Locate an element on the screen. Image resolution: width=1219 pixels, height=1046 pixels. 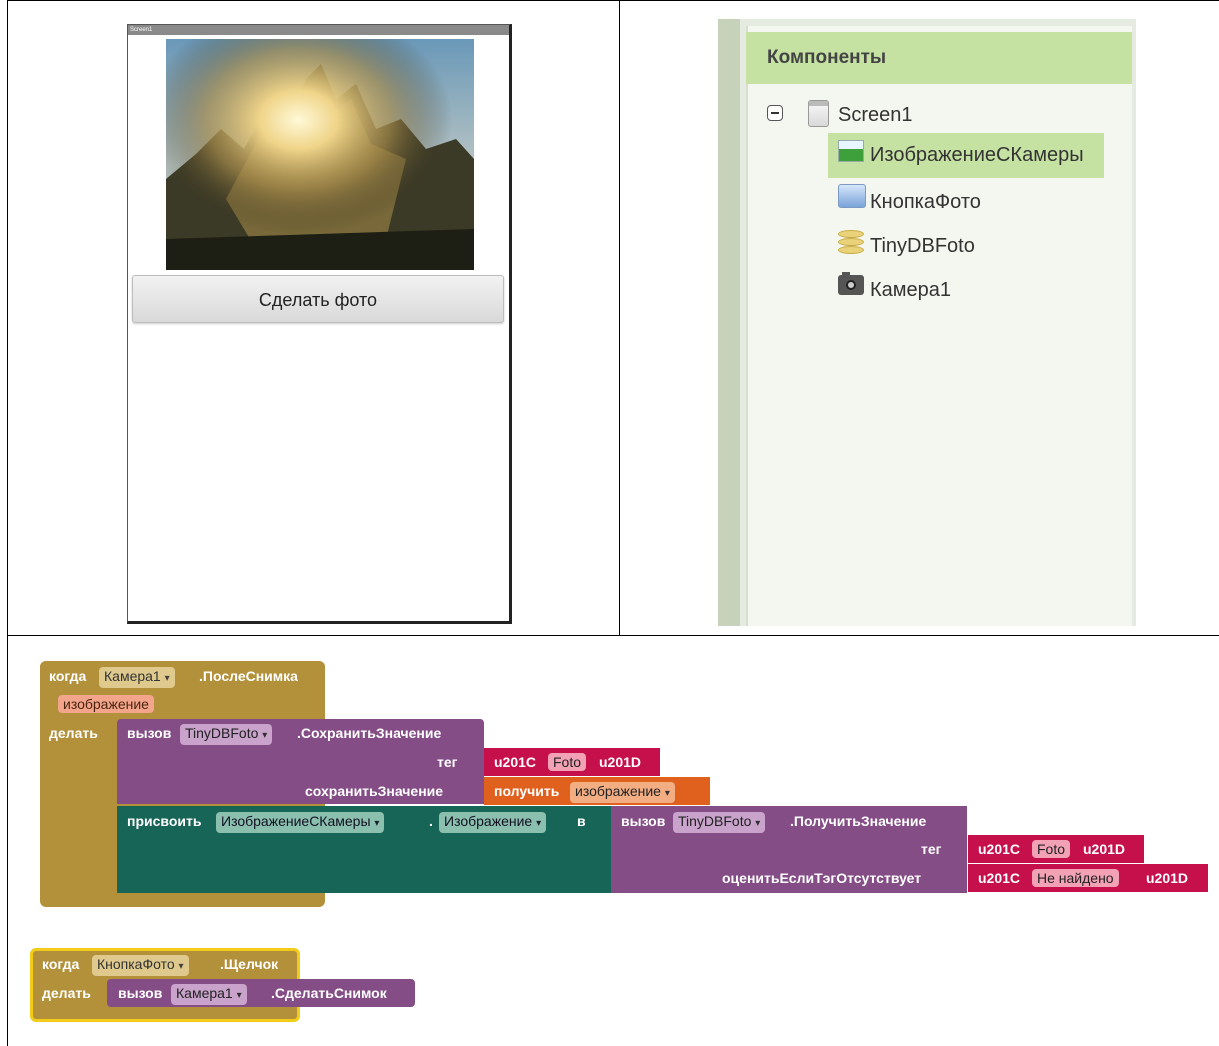
image-icon is located at coordinates (851, 151).